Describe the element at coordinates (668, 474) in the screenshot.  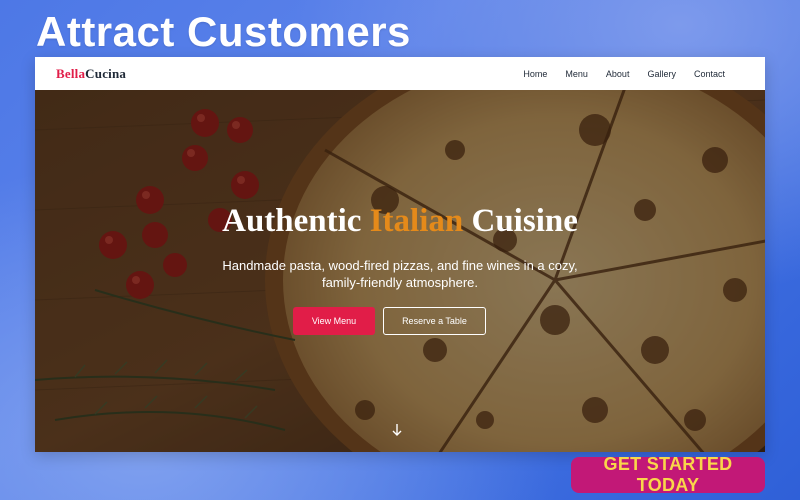
I see `get-started-button: GET STARTED TODAY` at that location.